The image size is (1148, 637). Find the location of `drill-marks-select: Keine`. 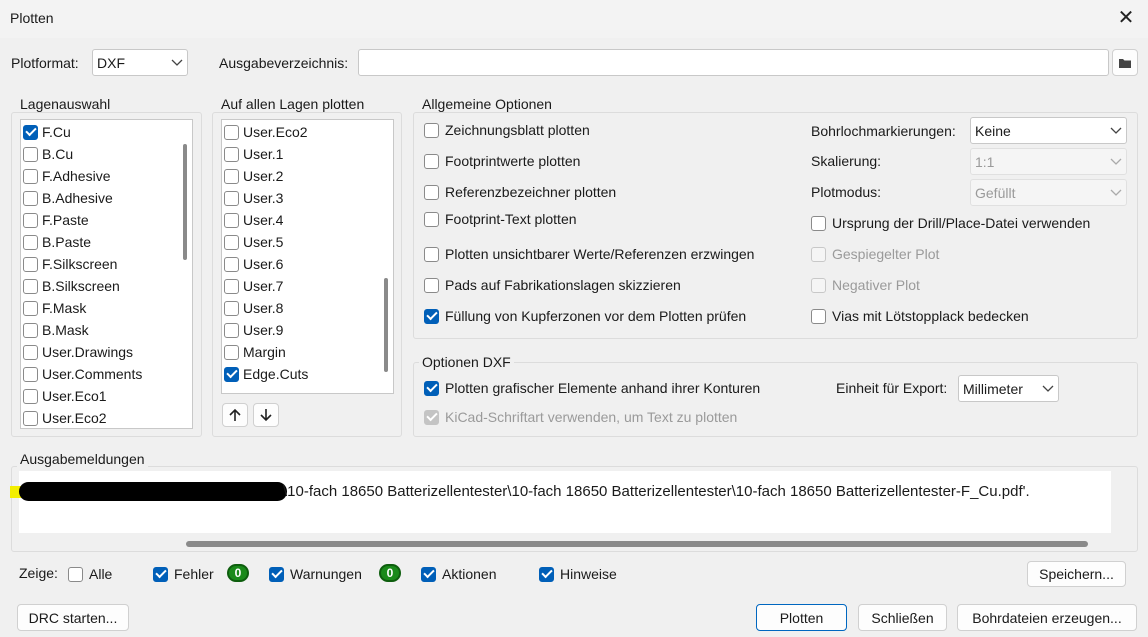

drill-marks-select: Keine is located at coordinates (1048, 130).